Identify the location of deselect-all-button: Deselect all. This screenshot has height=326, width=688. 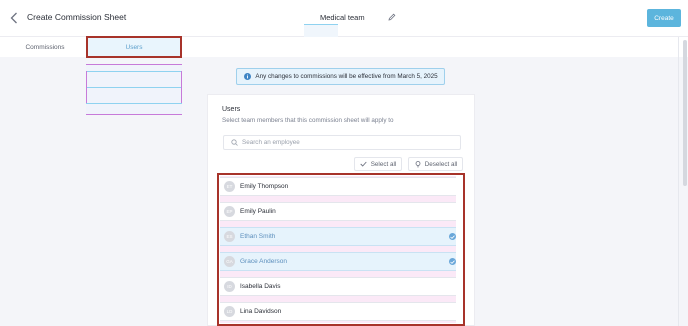
(435, 164).